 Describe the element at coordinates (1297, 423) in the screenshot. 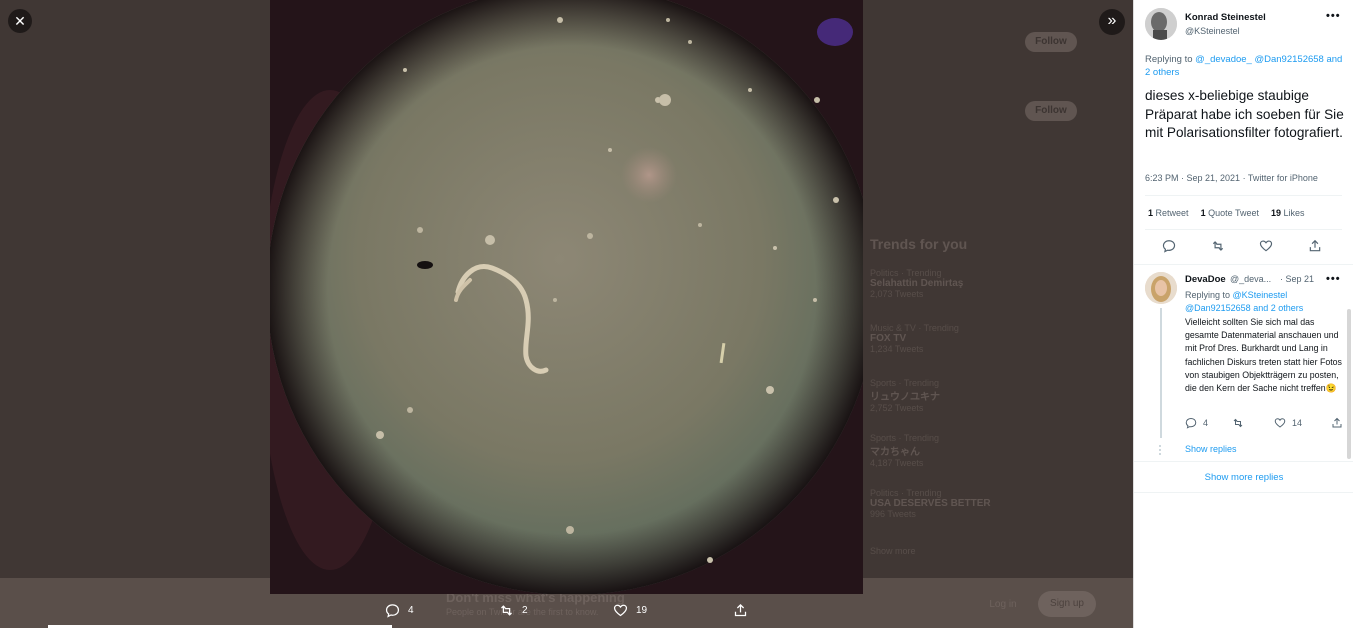

I see `reply-like-count: 14` at that location.